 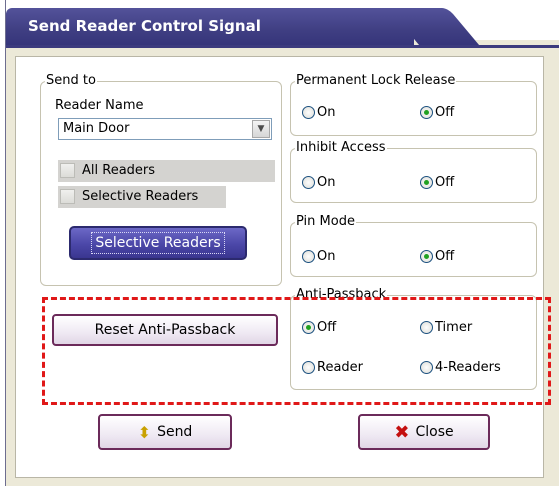 What do you see at coordinates (426, 182) in the screenshot?
I see `ia-off-radio-circle` at bounding box center [426, 182].